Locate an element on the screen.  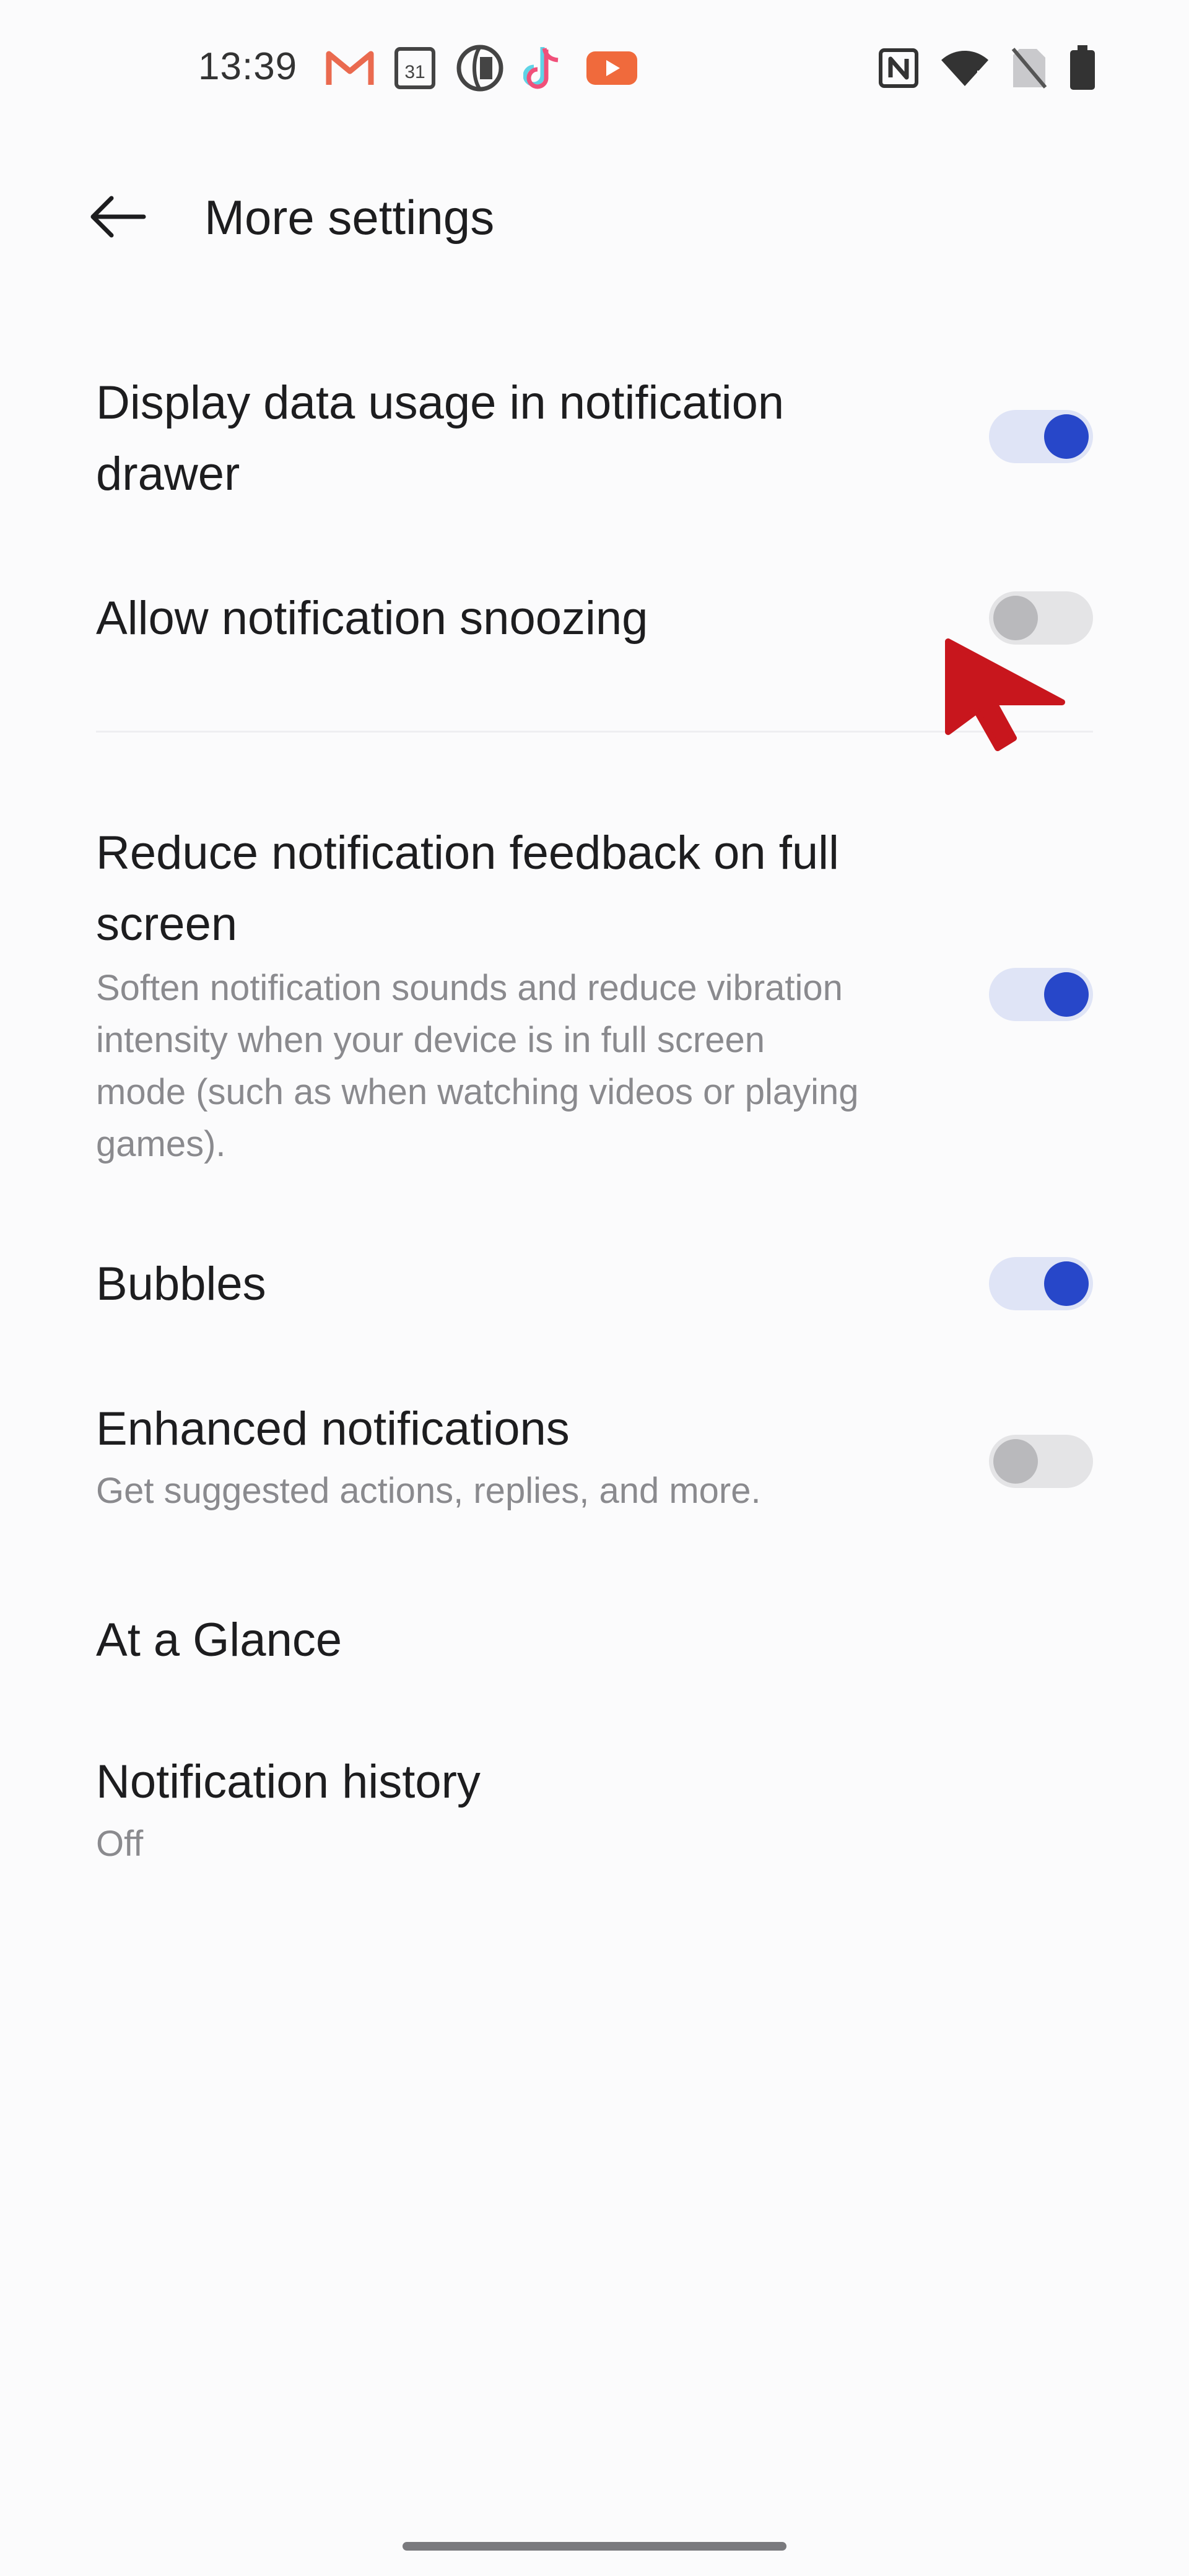
status-system-icons is located at coordinates (987, 68).